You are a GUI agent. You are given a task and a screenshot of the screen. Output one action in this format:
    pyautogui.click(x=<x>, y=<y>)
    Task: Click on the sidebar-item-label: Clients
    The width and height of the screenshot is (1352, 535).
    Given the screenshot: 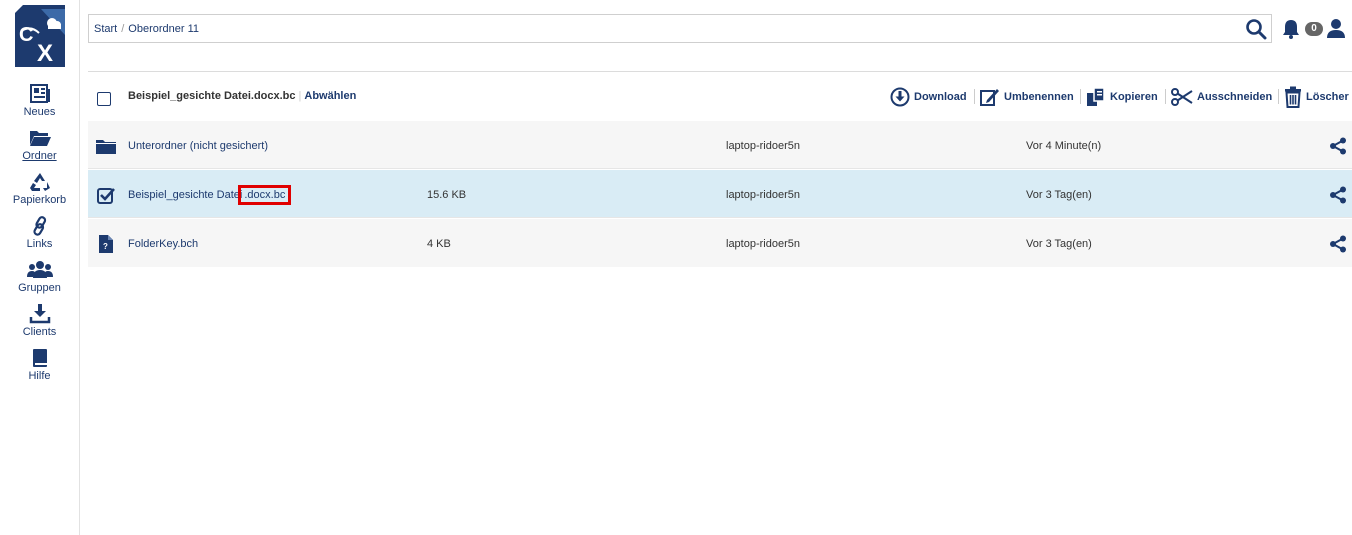 What is the action you would take?
    pyautogui.click(x=39, y=332)
    